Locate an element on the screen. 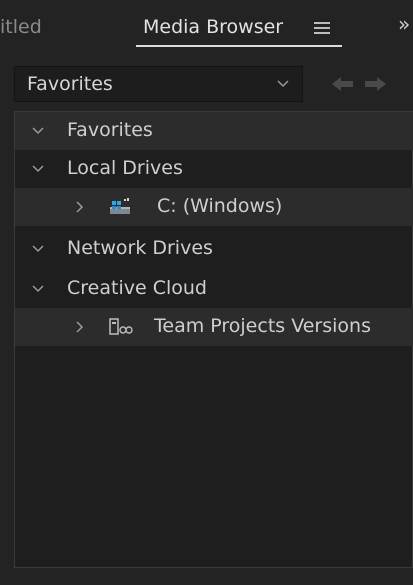 The width and height of the screenshot is (413, 585). tree-item-local-drives: Local Drives is located at coordinates (214, 169).